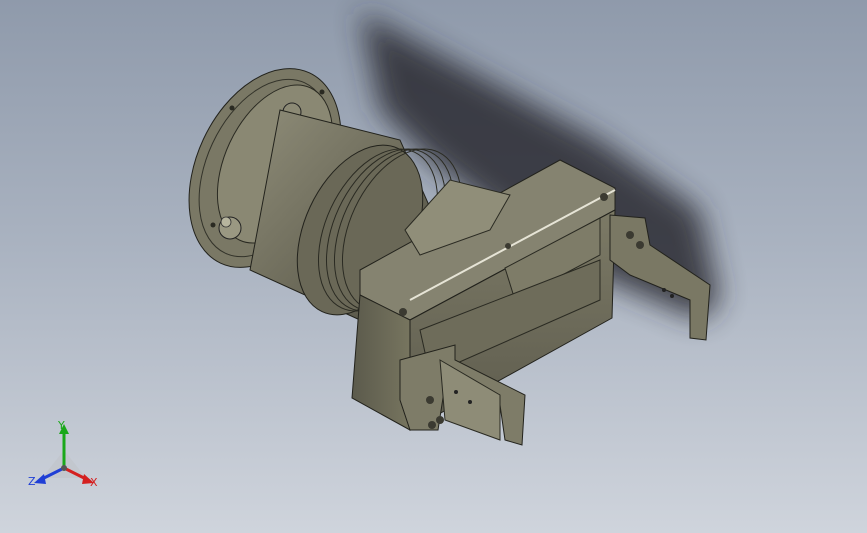 This screenshot has width=867, height=533. Describe the element at coordinates (64, 468) in the screenshot. I see `triad-origin` at that location.